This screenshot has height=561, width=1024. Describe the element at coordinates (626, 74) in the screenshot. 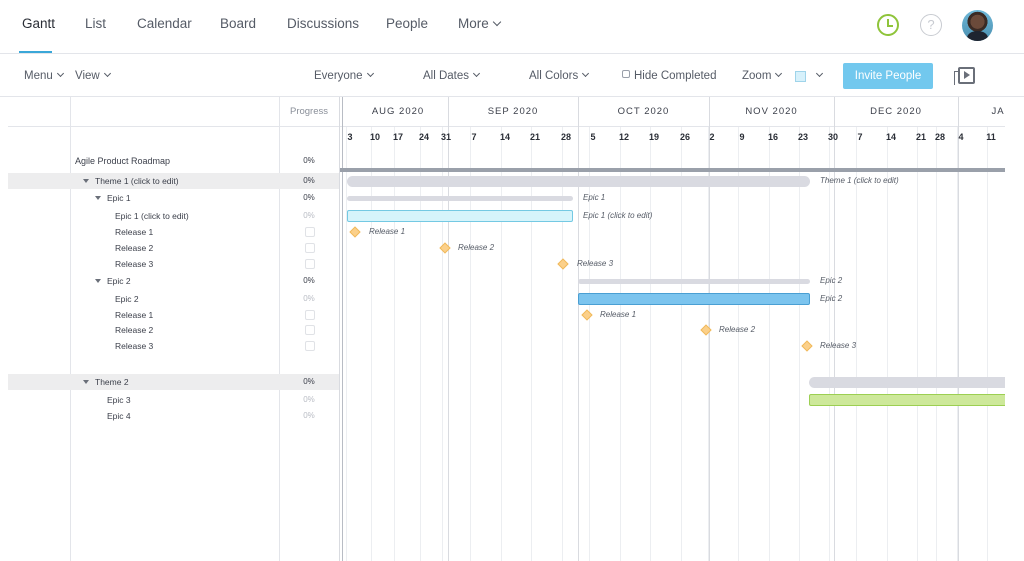

I see `hide-completed-checkbox` at that location.